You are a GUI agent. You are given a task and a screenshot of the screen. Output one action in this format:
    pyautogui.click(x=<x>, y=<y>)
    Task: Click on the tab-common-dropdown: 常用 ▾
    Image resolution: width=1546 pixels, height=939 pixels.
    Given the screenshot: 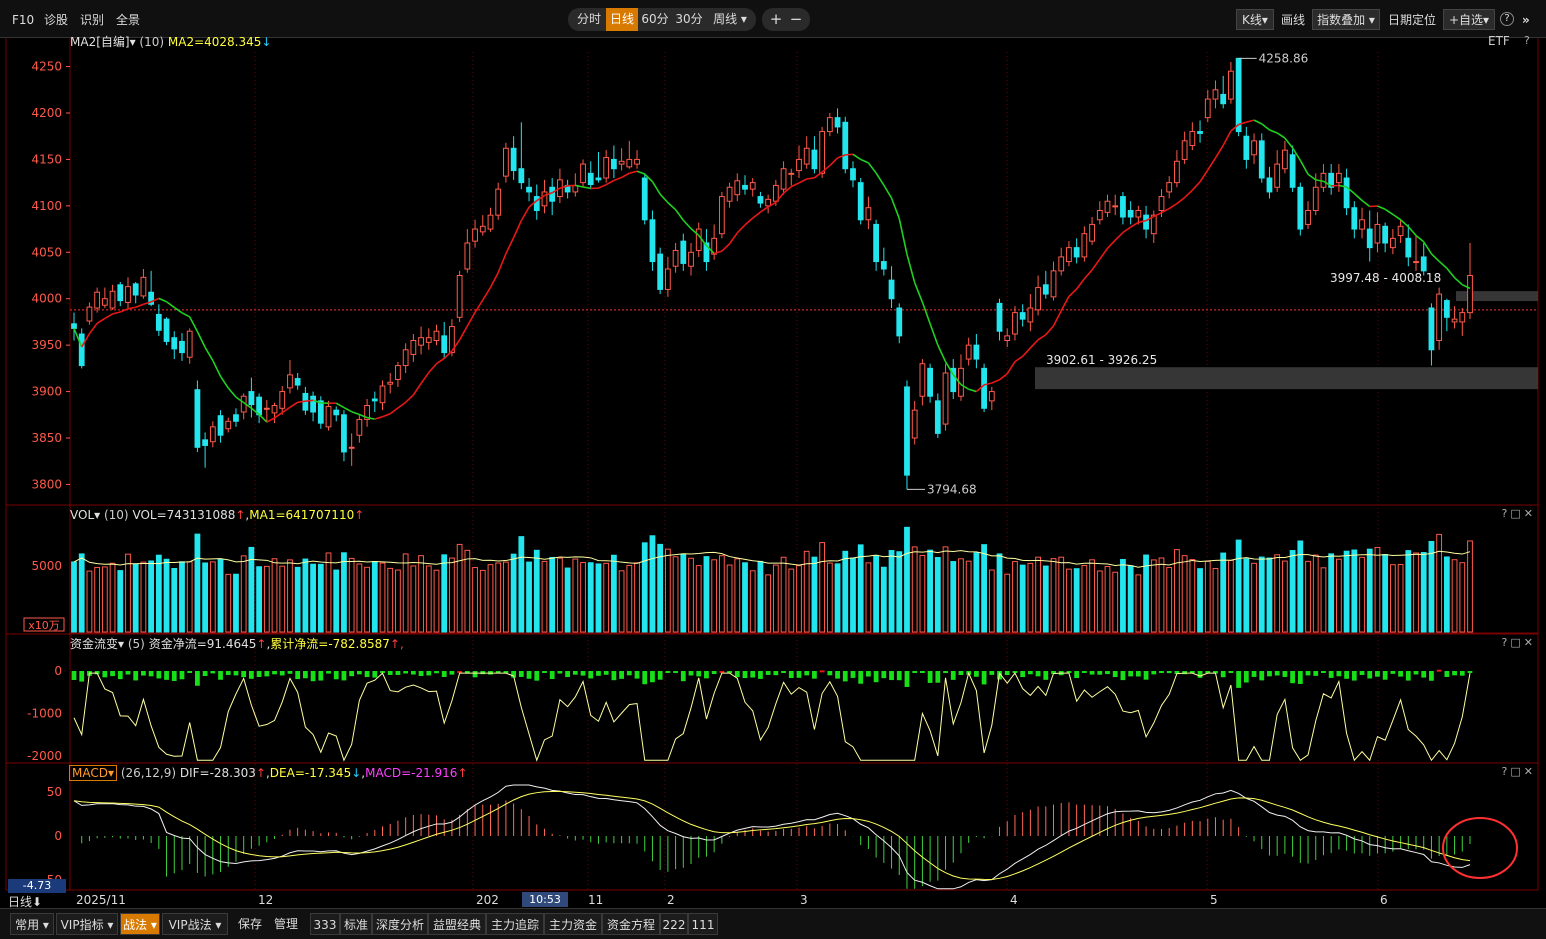 What is the action you would take?
    pyautogui.click(x=32, y=924)
    